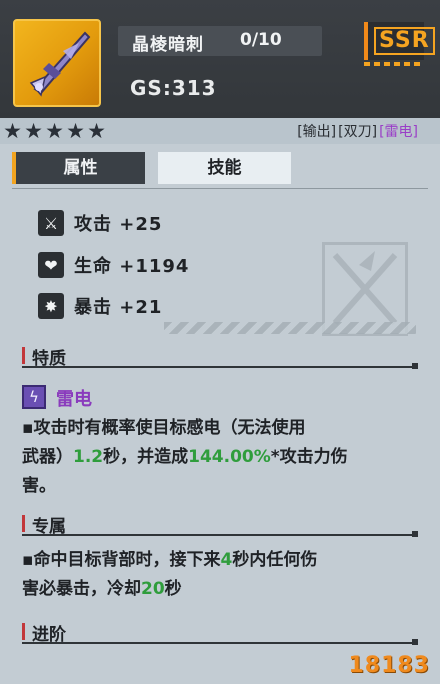 The height and width of the screenshot is (684, 440). I want to click on weapon-name: 晶棱暗刺, so click(168, 45).